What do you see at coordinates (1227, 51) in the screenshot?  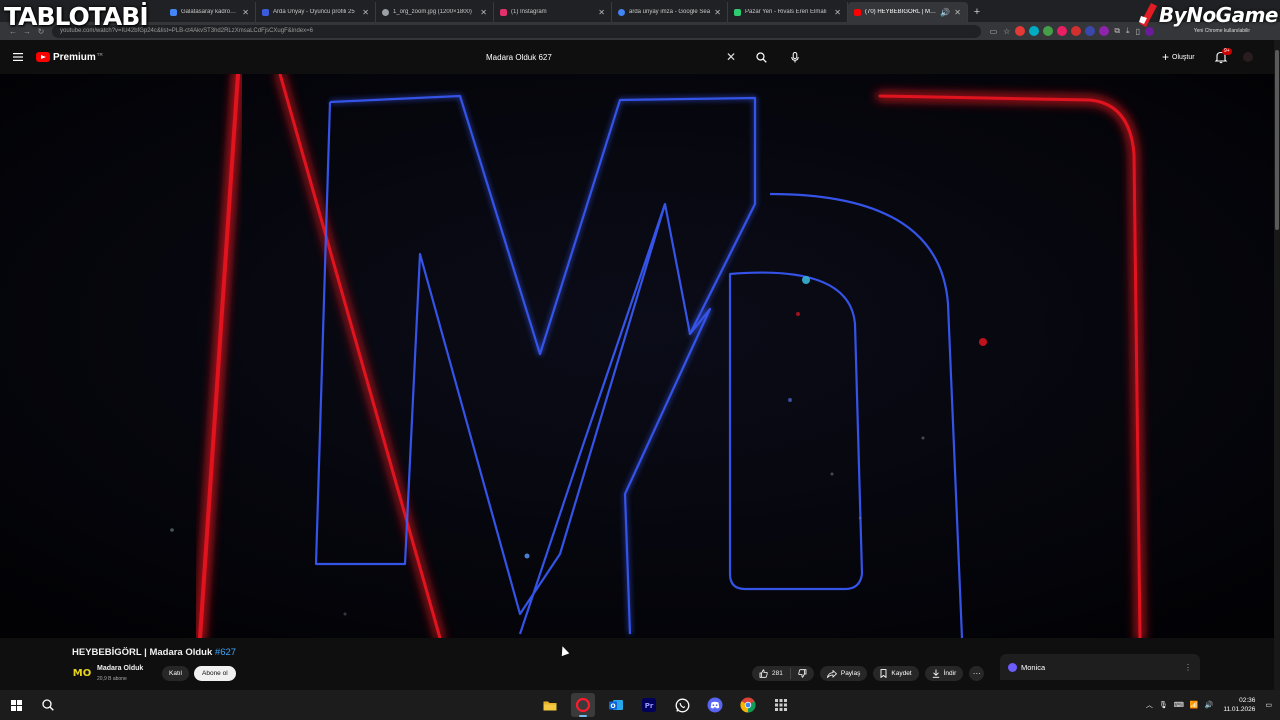 I see `notification-count-badge: 9+` at bounding box center [1227, 51].